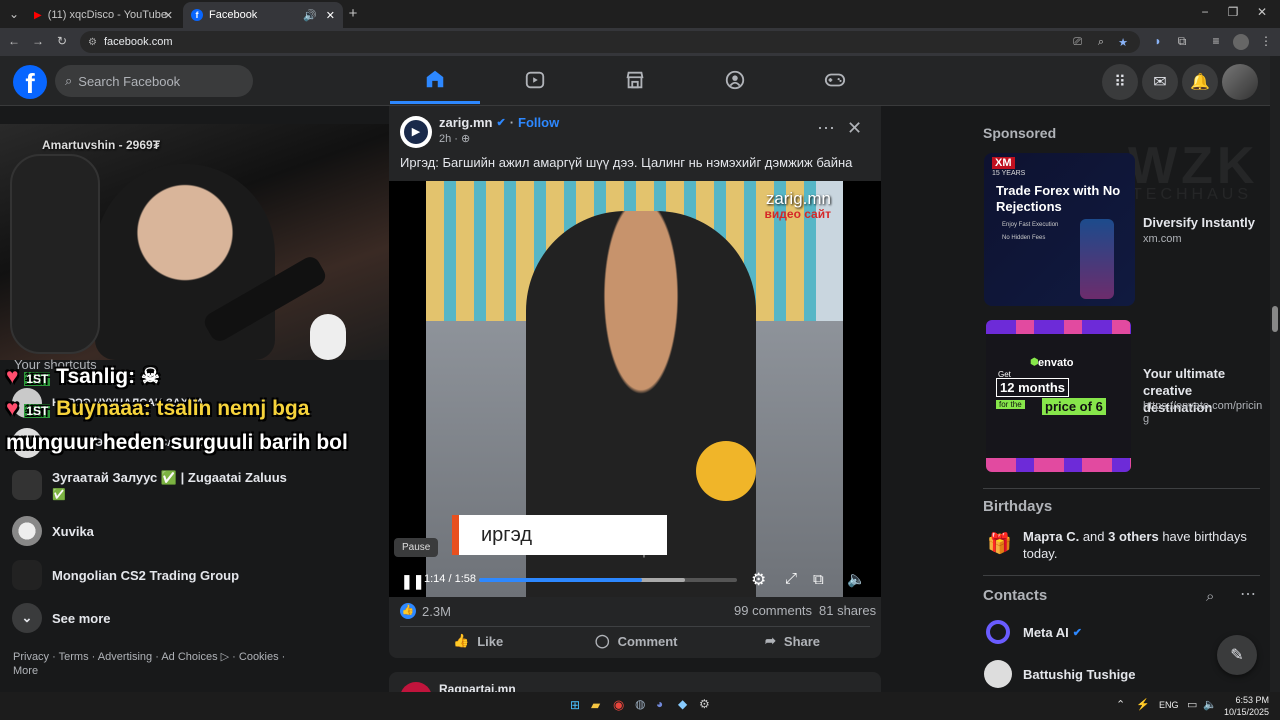 This screenshot has height=720, width=1280. What do you see at coordinates (826, 128) in the screenshot?
I see `post-options-icon: ⋯` at bounding box center [826, 128].